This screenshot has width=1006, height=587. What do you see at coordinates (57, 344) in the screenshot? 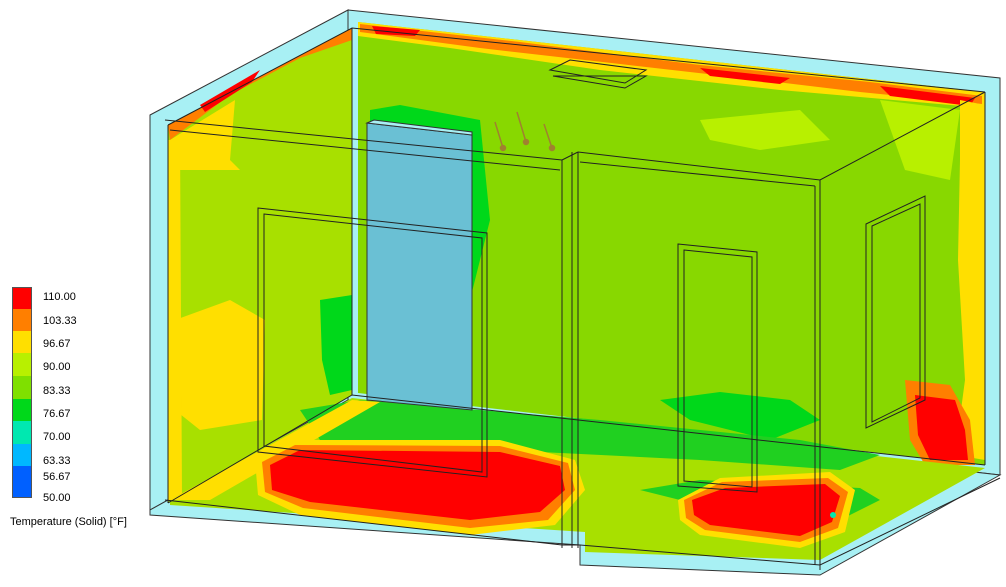
I see `legend-tick: 96.67` at bounding box center [57, 344].